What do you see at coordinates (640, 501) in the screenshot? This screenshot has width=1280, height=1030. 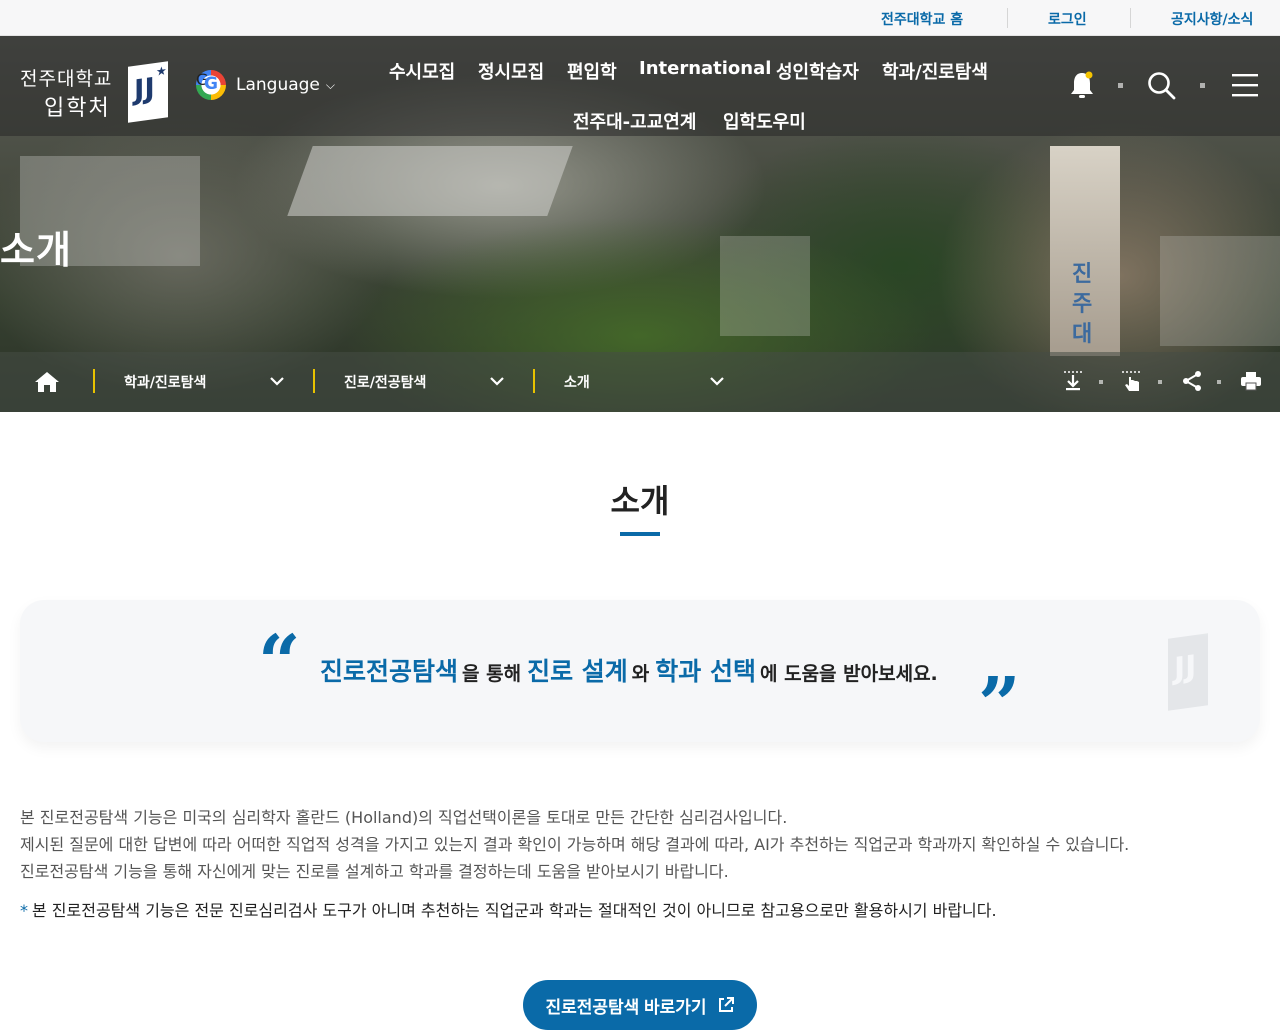 I see `page-title: 소개` at bounding box center [640, 501].